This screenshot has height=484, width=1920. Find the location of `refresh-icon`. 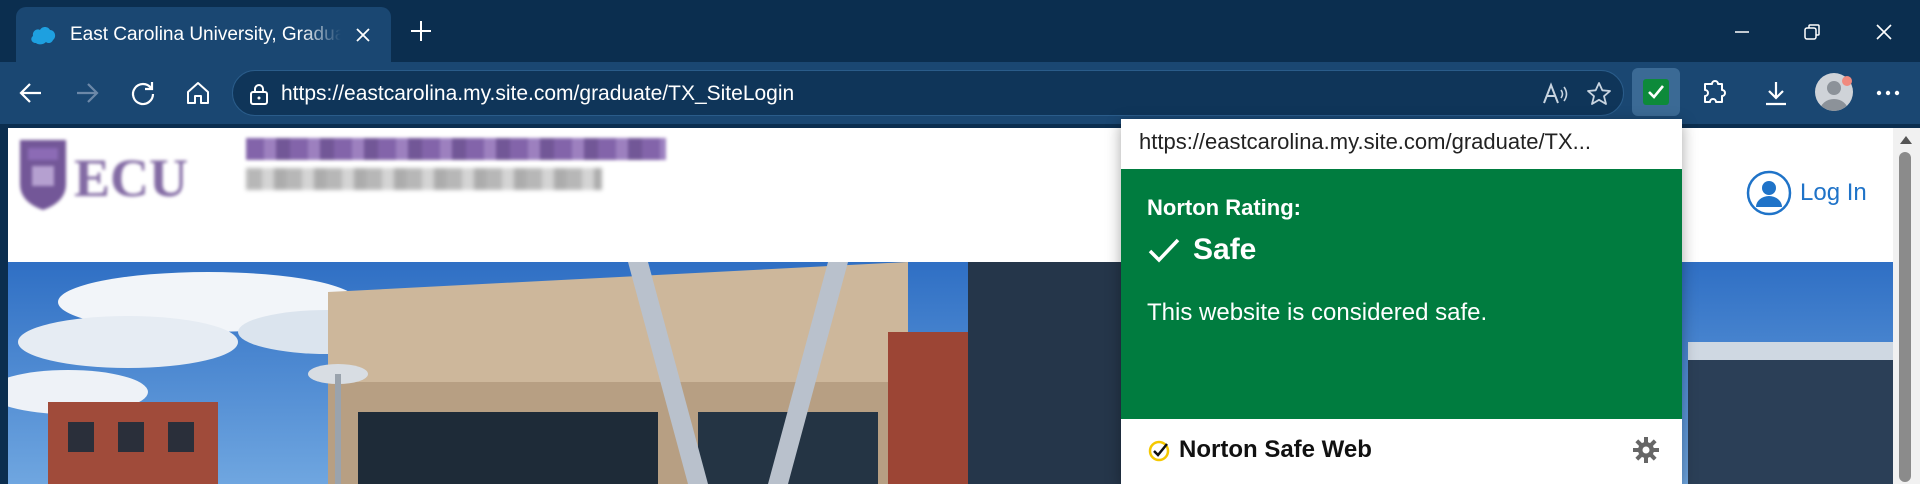

refresh-icon is located at coordinates (143, 93).